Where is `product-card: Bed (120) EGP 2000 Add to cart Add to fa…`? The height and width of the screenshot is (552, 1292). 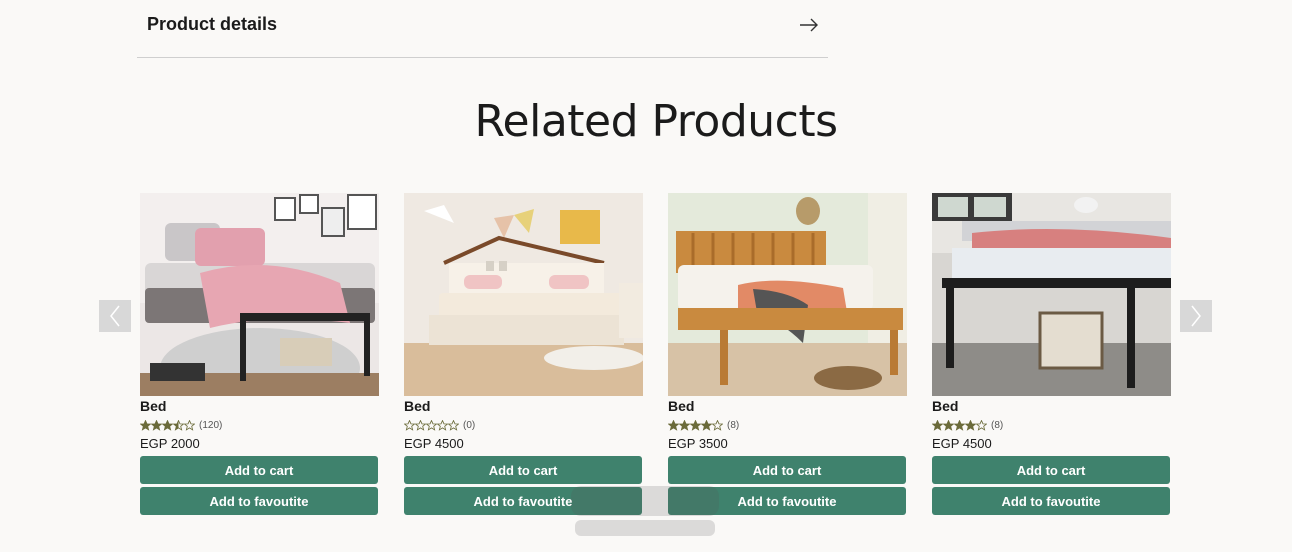 product-card: Bed (120) EGP 2000 Add to cart Add to fa… is located at coordinates (259, 354).